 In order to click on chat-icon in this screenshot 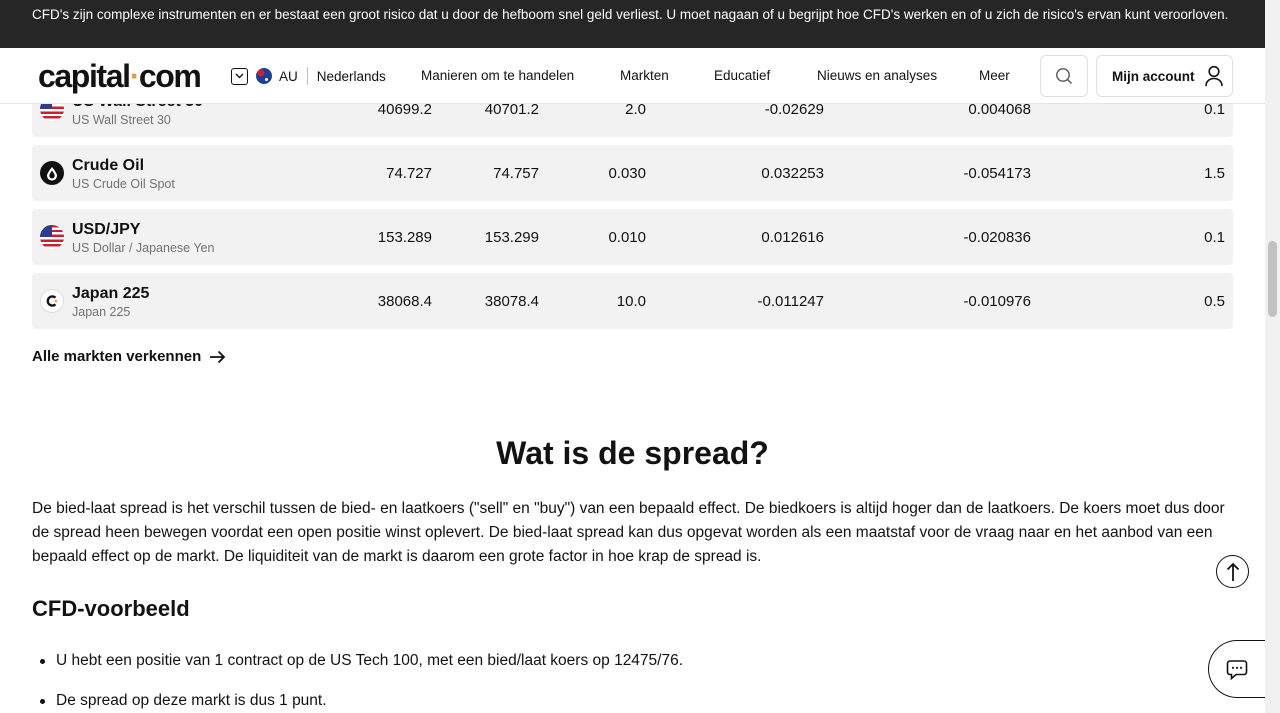, I will do `click(1237, 669)`.